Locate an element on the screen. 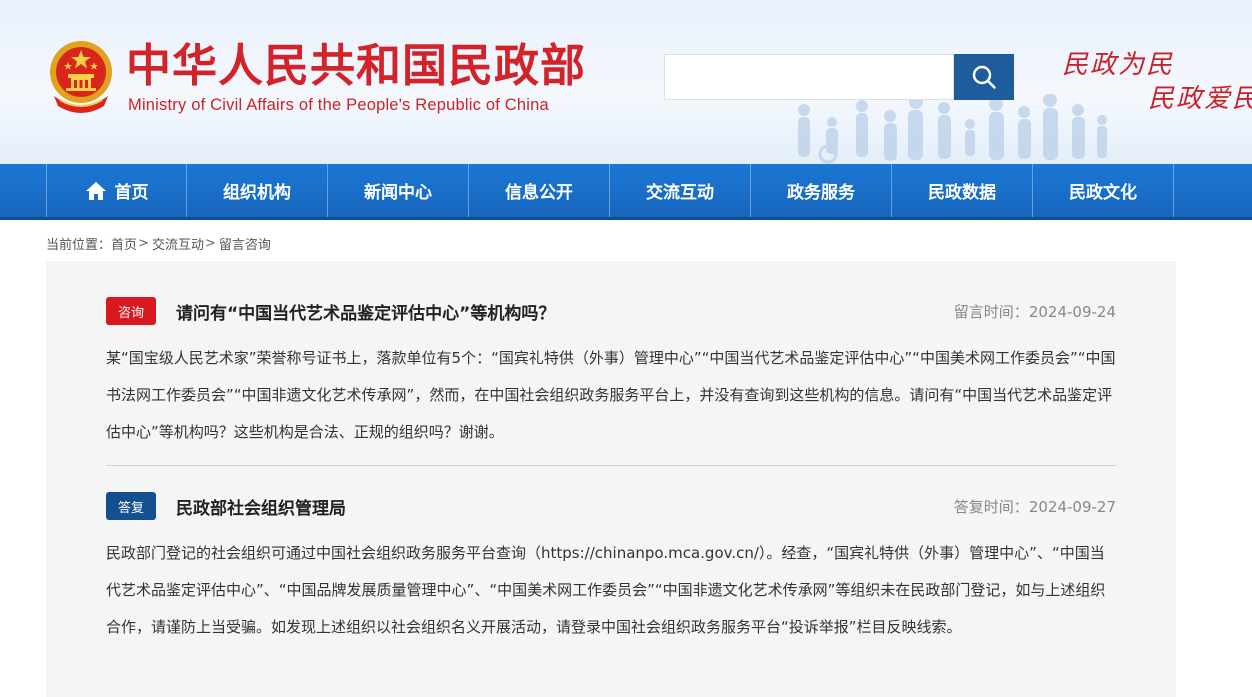 The image size is (1252, 697). consult-badge: 咨询 is located at coordinates (131, 311).